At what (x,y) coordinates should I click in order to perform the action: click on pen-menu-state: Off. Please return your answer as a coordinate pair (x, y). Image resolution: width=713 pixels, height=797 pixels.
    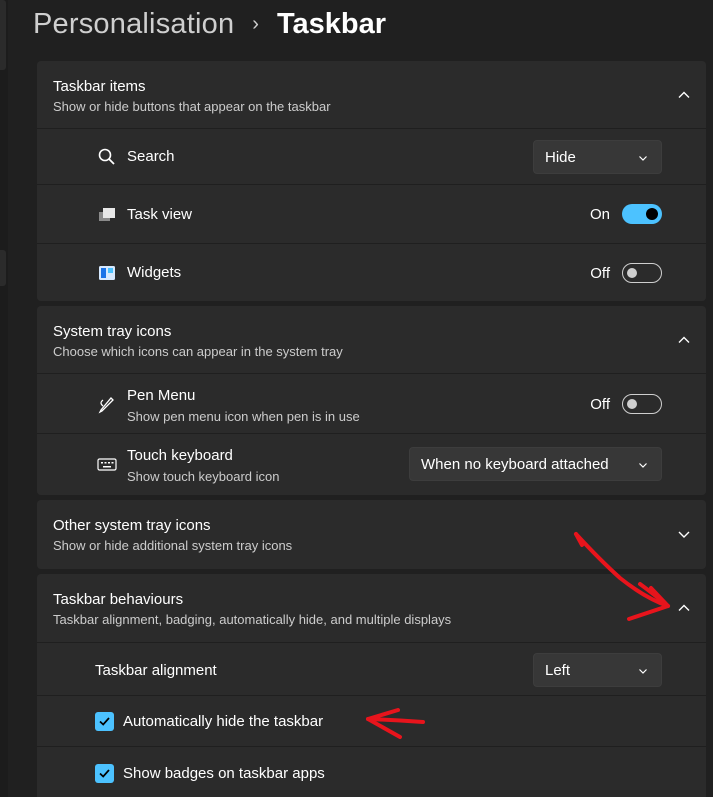
    Looking at the image, I should click on (600, 404).